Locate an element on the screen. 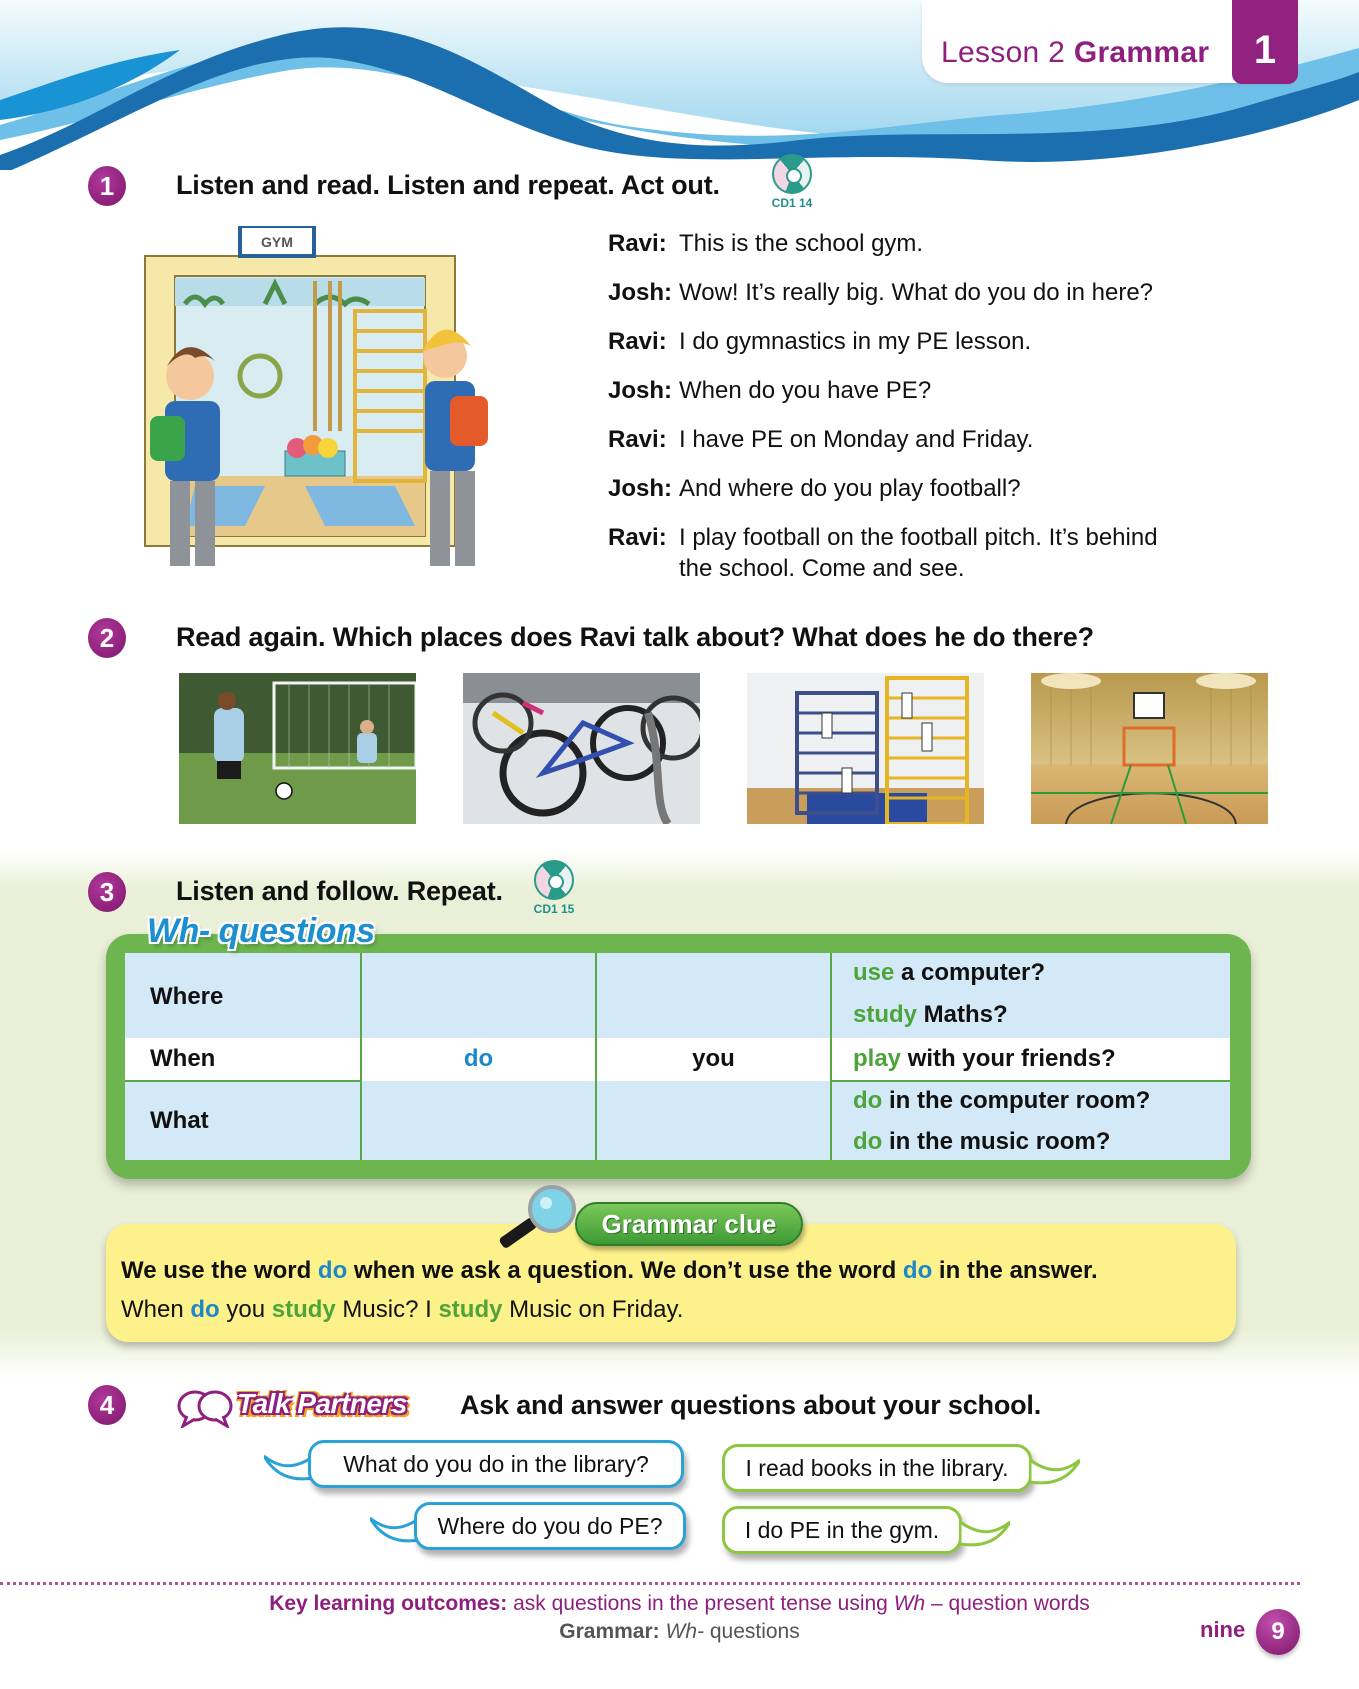 This screenshot has width=1359, height=1689. grammar-clue-badge: Grammar clue is located at coordinates (689, 1224).